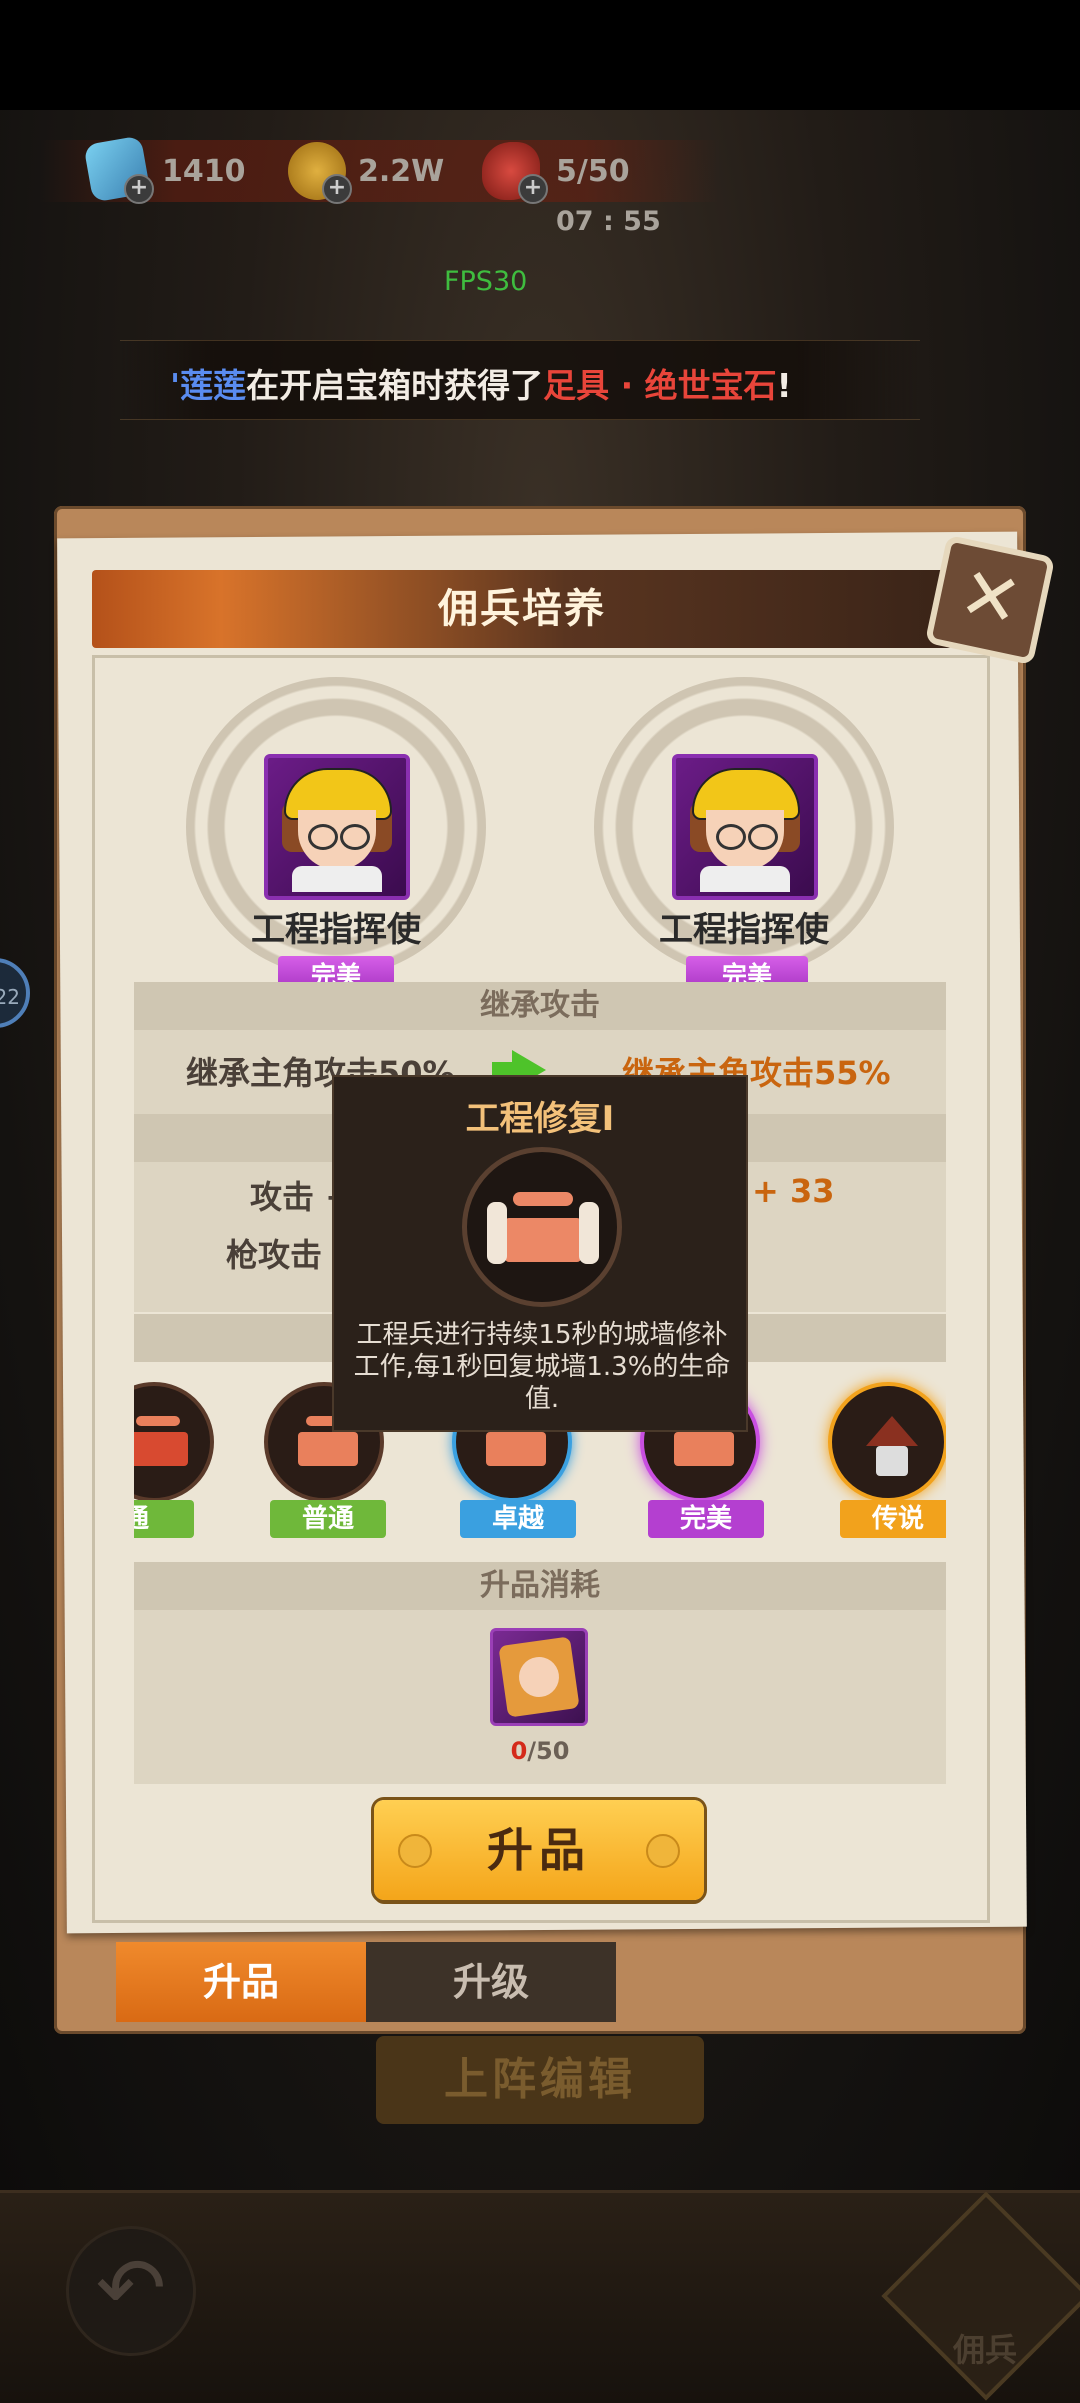 This screenshot has width=1080, height=2403. Describe the element at coordinates (984, 2350) in the screenshot. I see `mercenary-label: 佣兵` at that location.